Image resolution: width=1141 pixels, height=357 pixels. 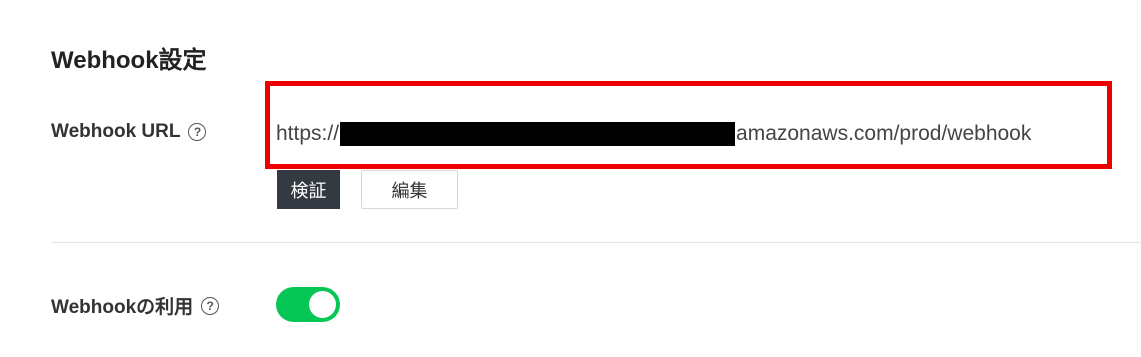 I want to click on webhook-url-label-row: Webhook URL ?, so click(x=129, y=132).